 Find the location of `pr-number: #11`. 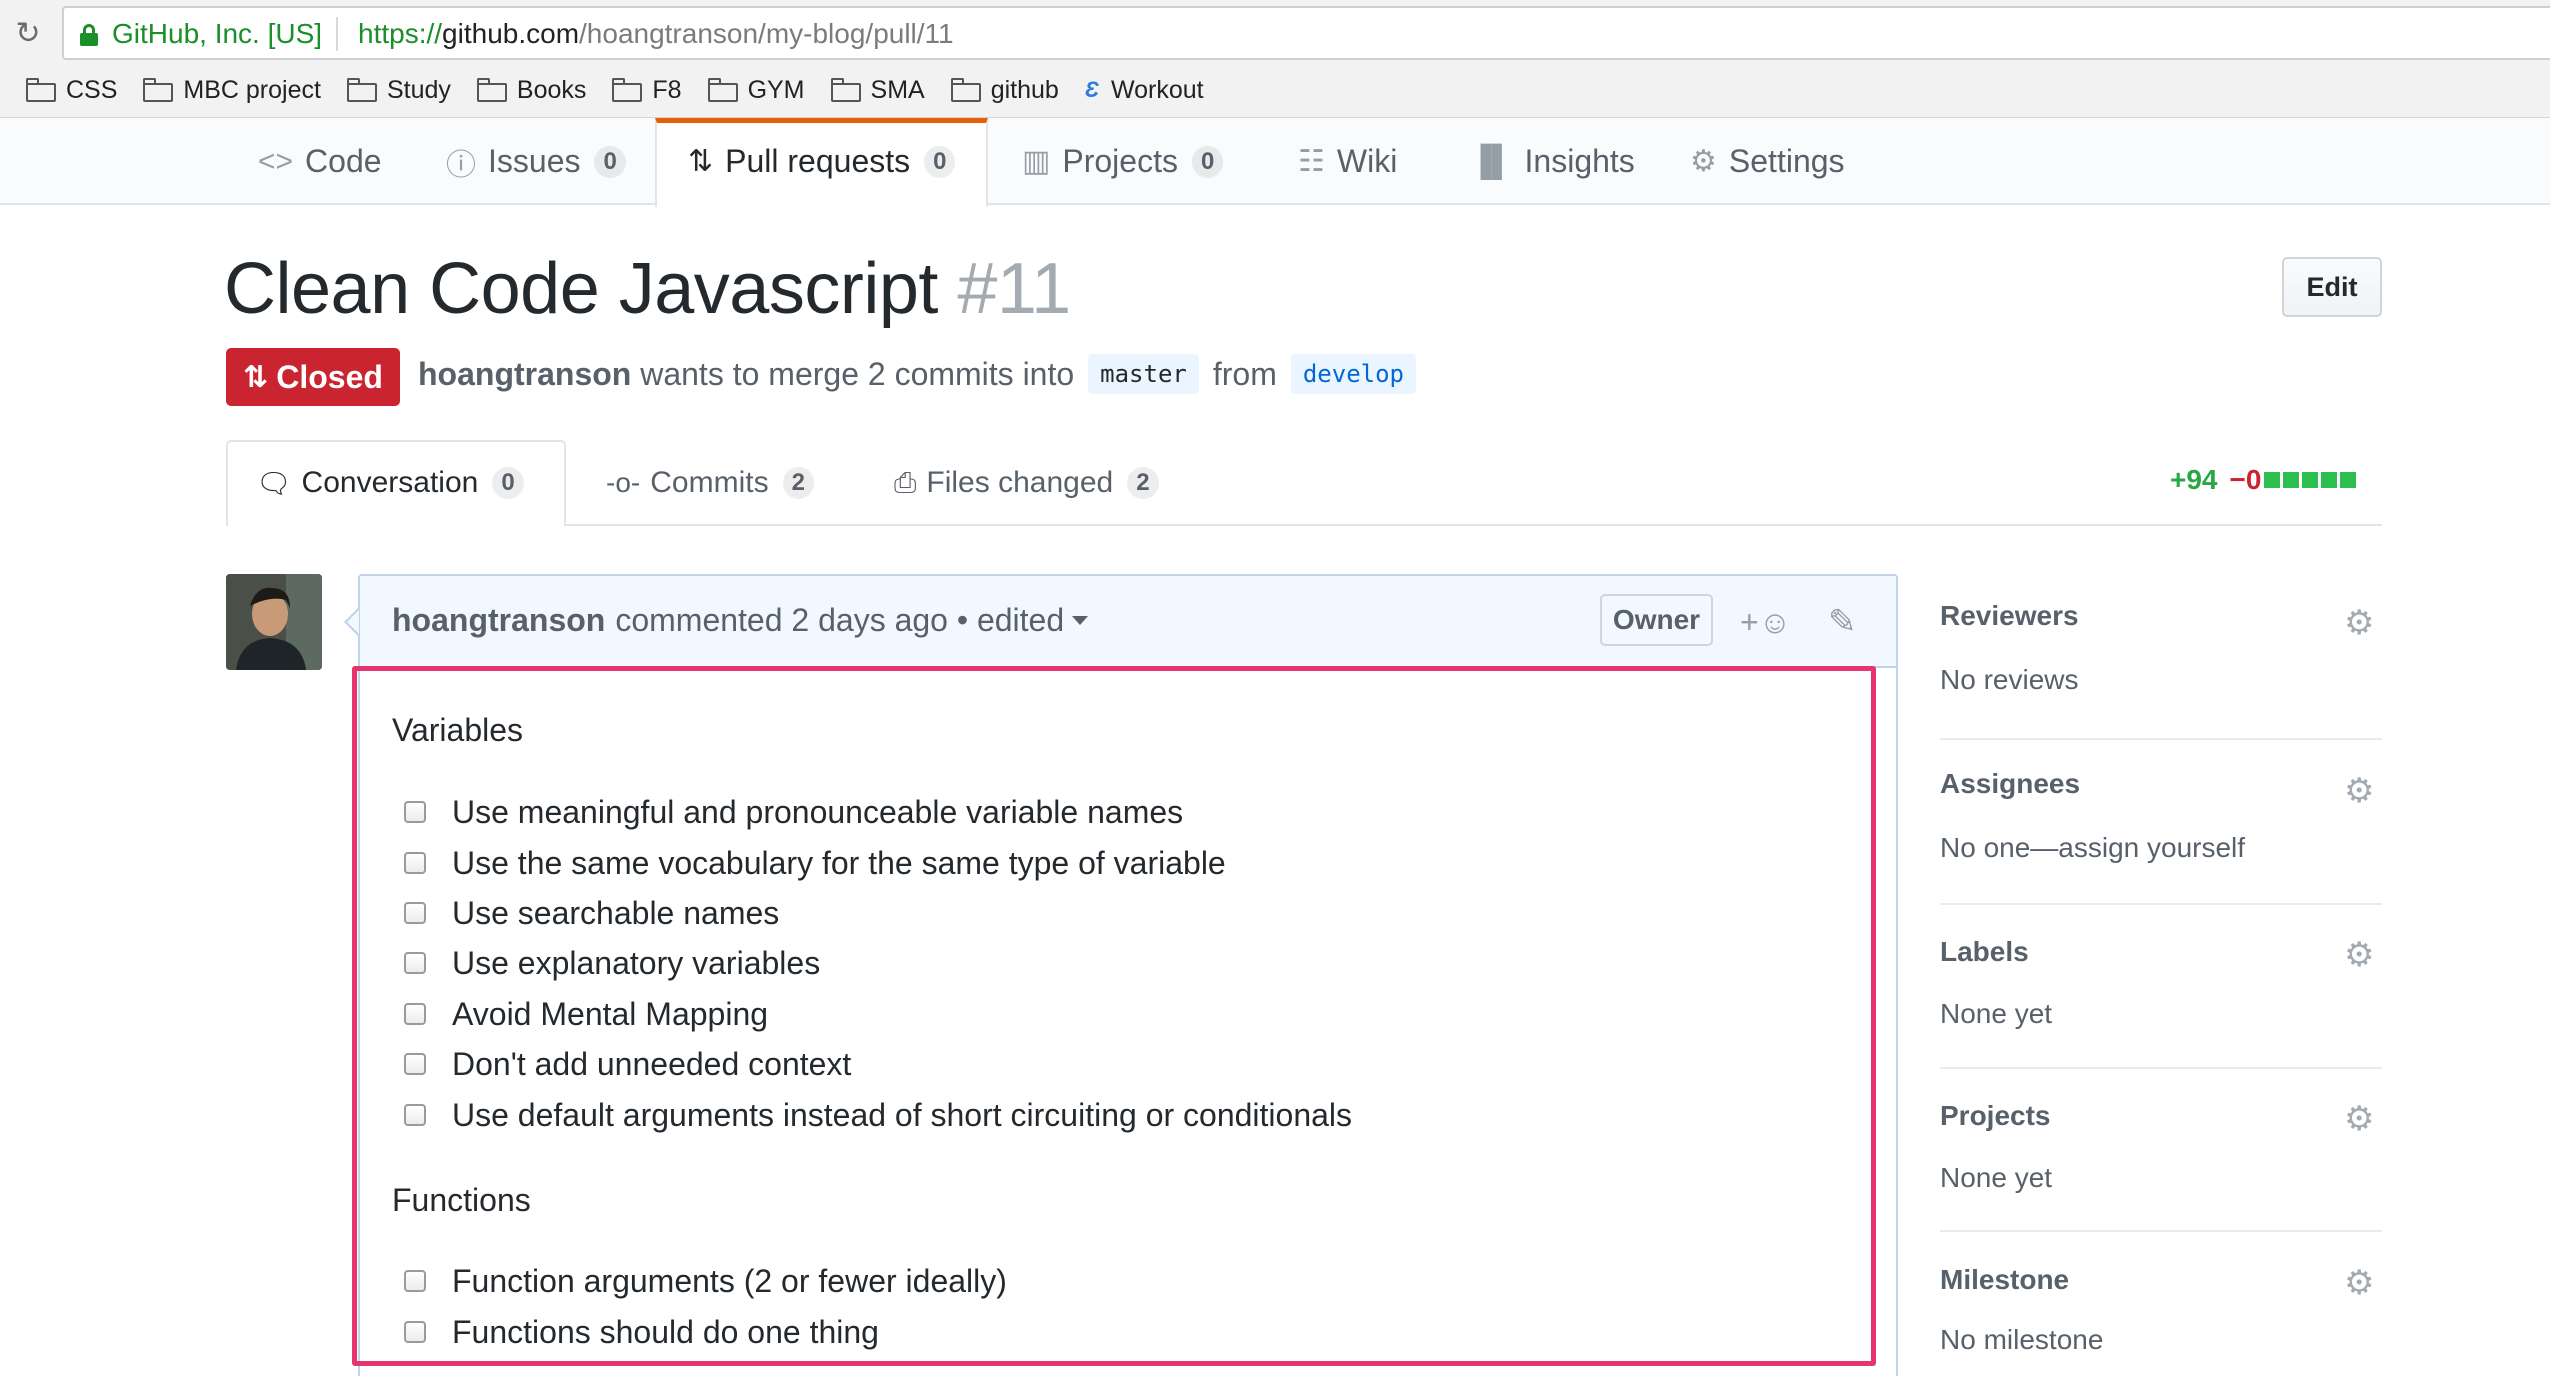

pr-number: #11 is located at coordinates (1014, 289).